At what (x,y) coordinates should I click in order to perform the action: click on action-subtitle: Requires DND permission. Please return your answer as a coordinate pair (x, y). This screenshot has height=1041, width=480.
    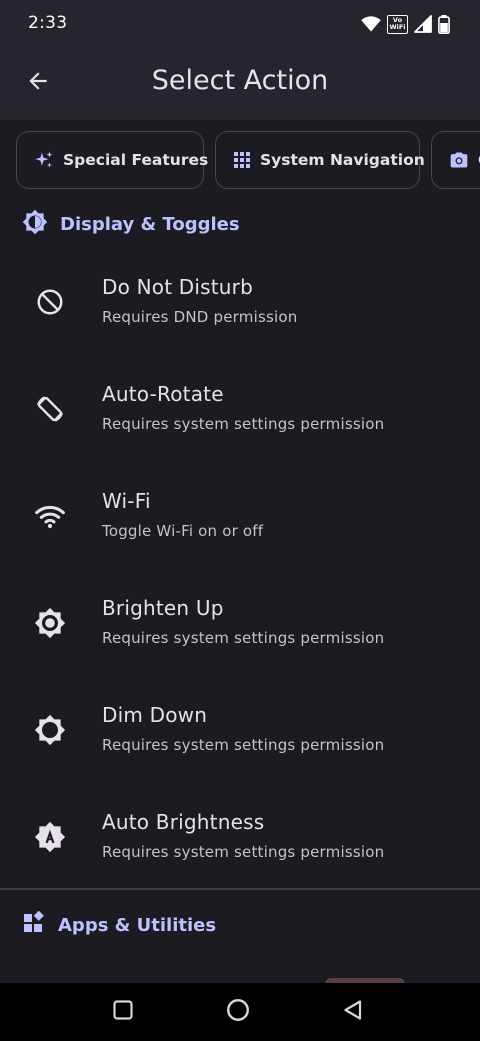
    Looking at the image, I should click on (200, 317).